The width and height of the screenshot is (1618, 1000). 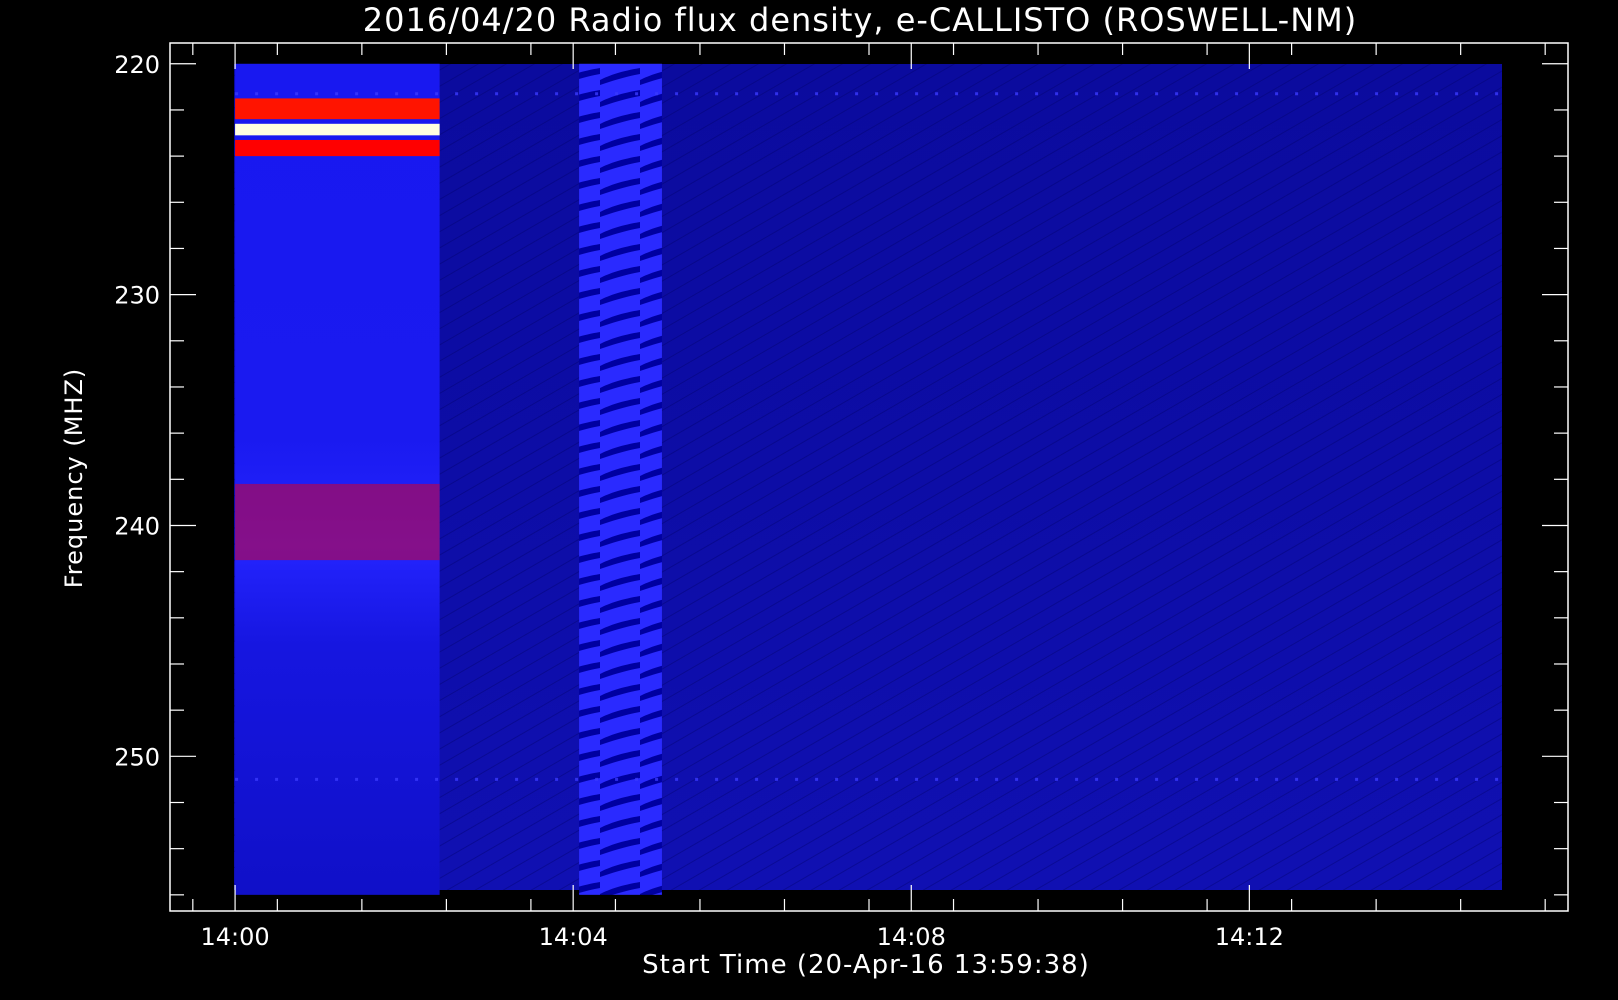 What do you see at coordinates (234, 937) in the screenshot?
I see `x-tick-label: 14:00` at bounding box center [234, 937].